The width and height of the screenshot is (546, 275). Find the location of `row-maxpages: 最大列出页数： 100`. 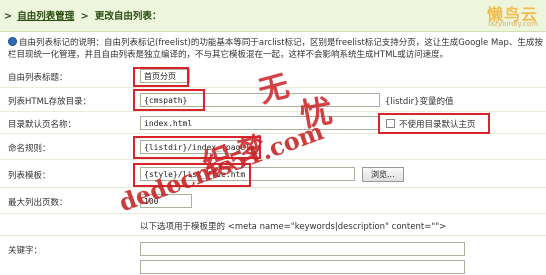

row-maxpages: 最大列出页数： 100 is located at coordinates (273, 201).